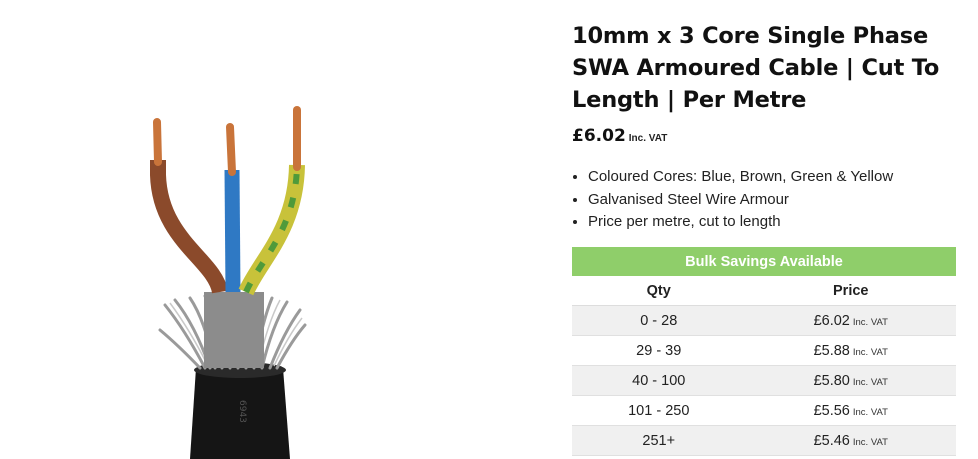  Describe the element at coordinates (780, 222) in the screenshot. I see `feature-item: Price per metre, cut to length` at that location.